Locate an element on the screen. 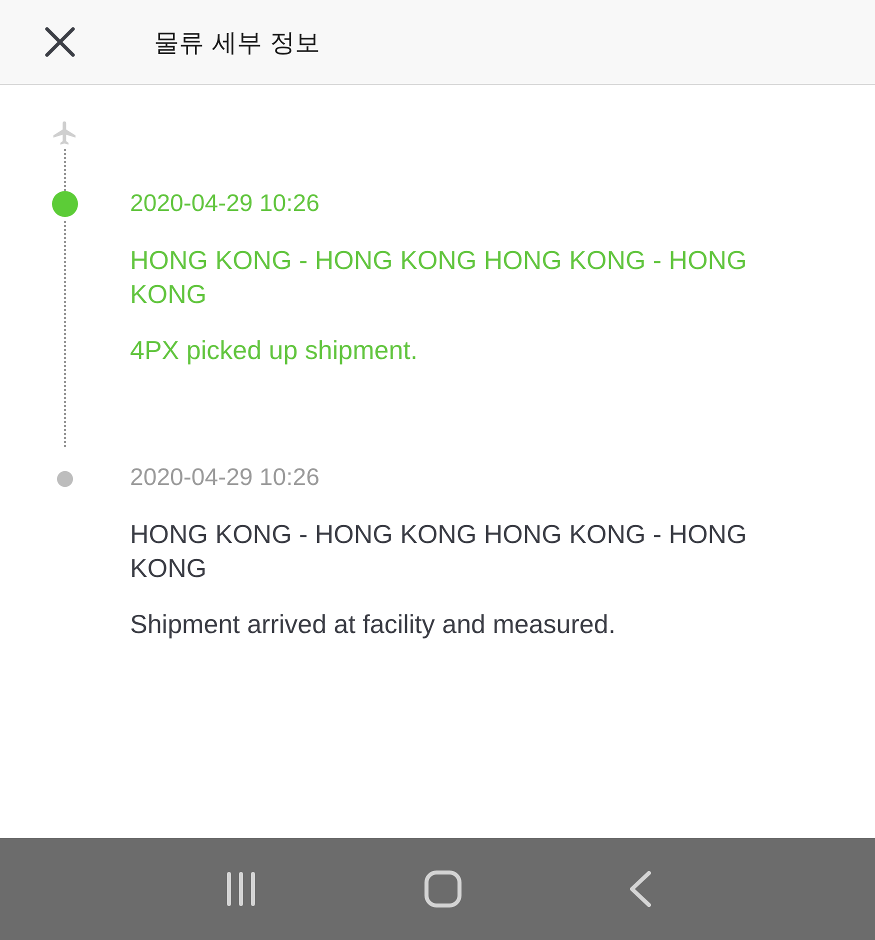 The height and width of the screenshot is (940, 875). page-title: 물류 세부 정보 is located at coordinates (237, 42).